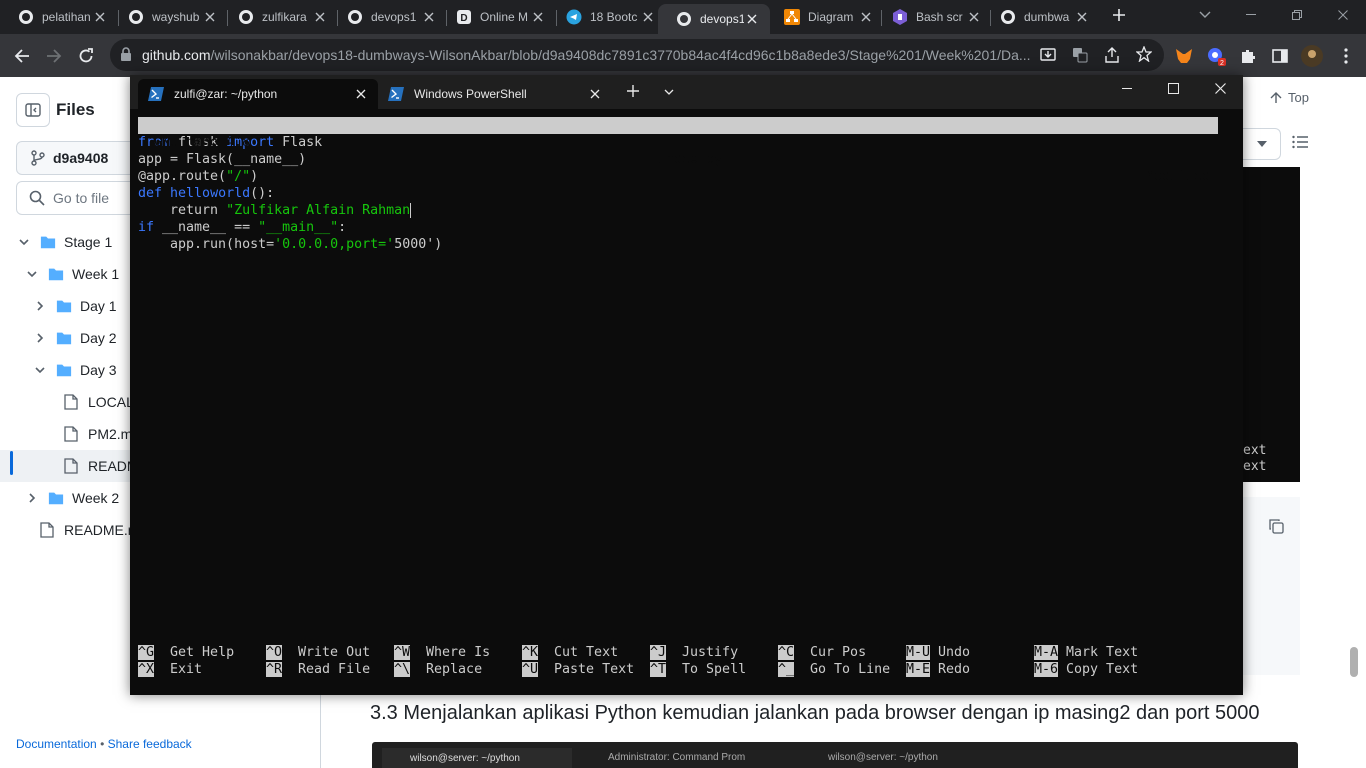 This screenshot has width=1366, height=768. Describe the element at coordinates (1276, 526) in the screenshot. I see `copy-button` at that location.